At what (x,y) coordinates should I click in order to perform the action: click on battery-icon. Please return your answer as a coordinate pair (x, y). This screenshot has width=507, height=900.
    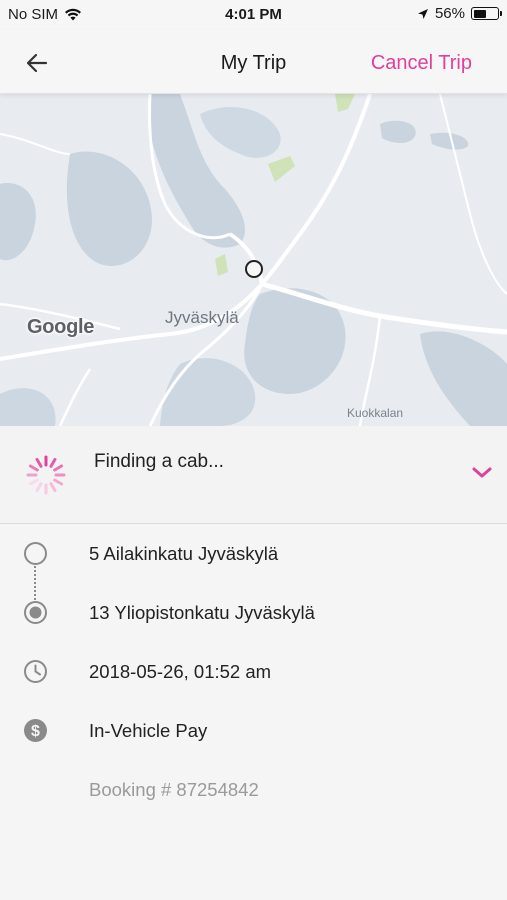
    Looking at the image, I should click on (486, 13).